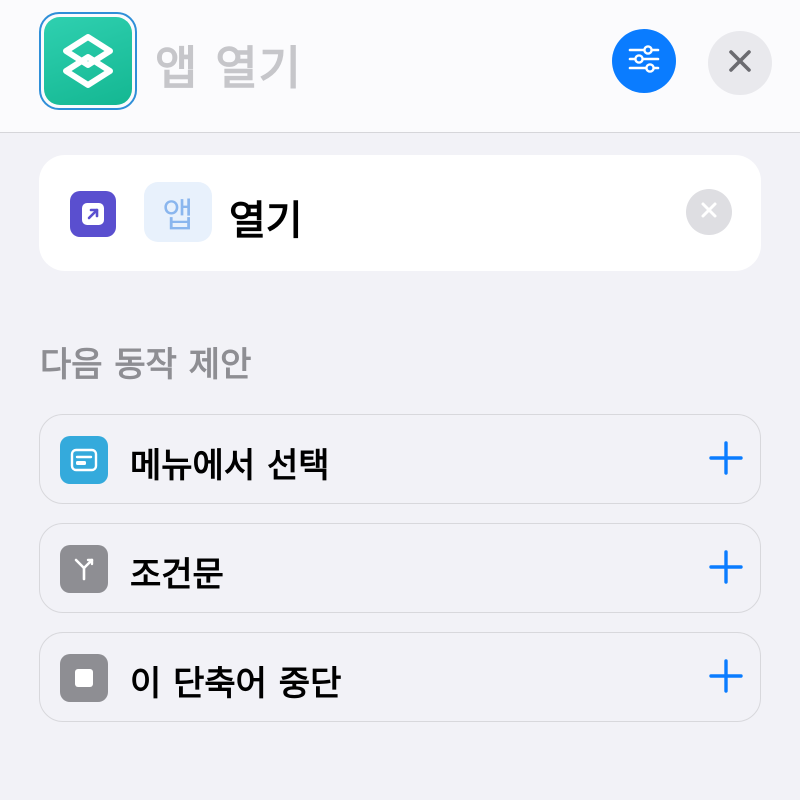 The width and height of the screenshot is (800, 800). Describe the element at coordinates (84, 678) in the screenshot. I see `stop-icon` at that location.